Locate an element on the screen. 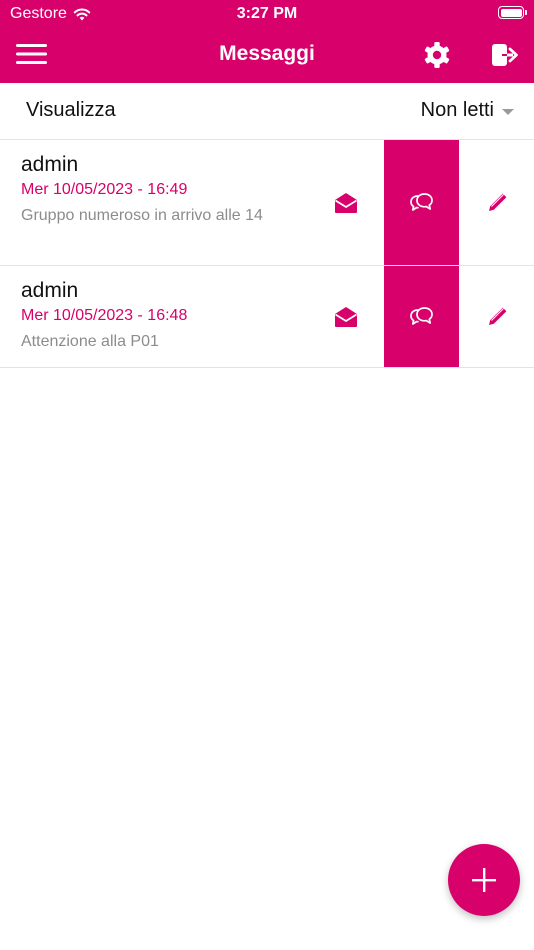 The image size is (534, 950). top-bar: Gestore 3:27 PM Messaggi is located at coordinates (267, 41).